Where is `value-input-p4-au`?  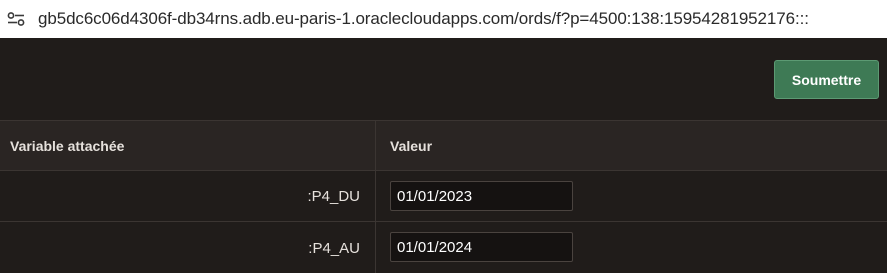
value-input-p4-au is located at coordinates (481, 247).